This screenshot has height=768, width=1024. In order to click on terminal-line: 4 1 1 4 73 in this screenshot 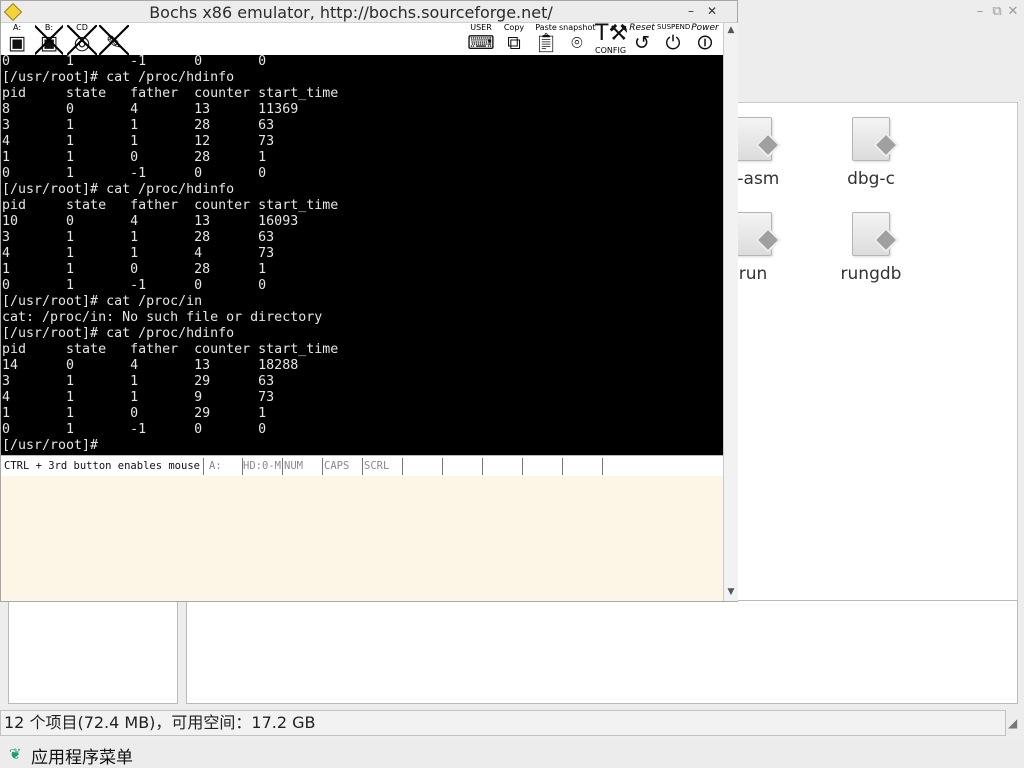, I will do `click(138, 253)`.